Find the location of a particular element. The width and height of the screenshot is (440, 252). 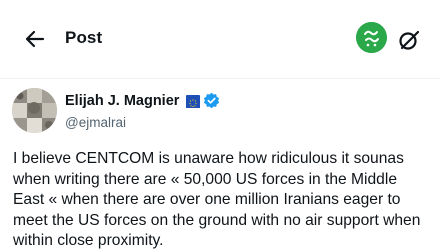

author-handle: @ejmalrai is located at coordinates (95, 122).